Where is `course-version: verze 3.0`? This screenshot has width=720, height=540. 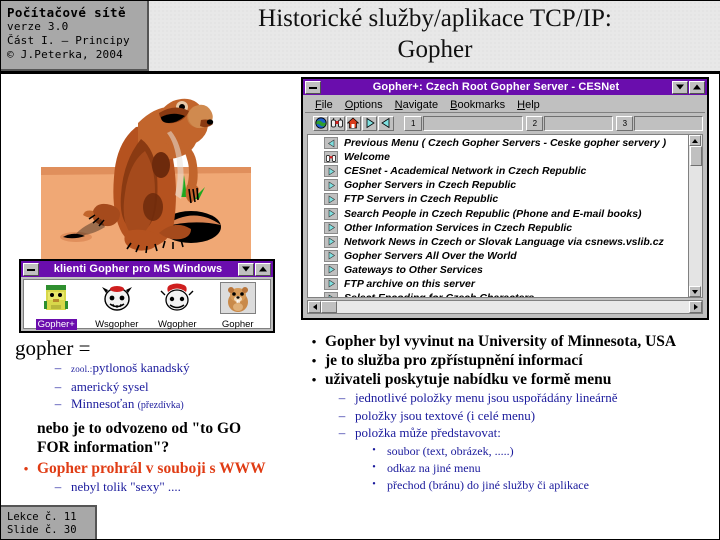 course-version: verze 3.0 is located at coordinates (38, 26).